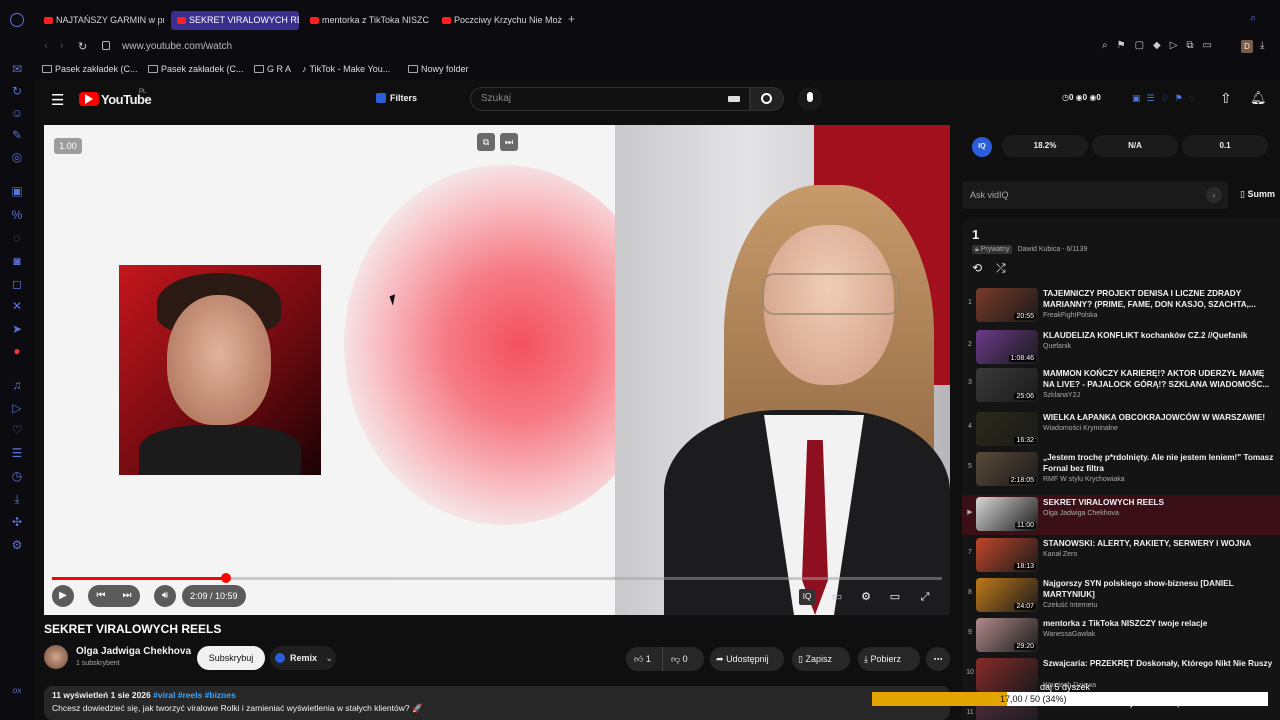 The height and width of the screenshot is (720, 1280). What do you see at coordinates (1007, 305) in the screenshot?
I see `video-thumbnail: 20:55` at bounding box center [1007, 305].